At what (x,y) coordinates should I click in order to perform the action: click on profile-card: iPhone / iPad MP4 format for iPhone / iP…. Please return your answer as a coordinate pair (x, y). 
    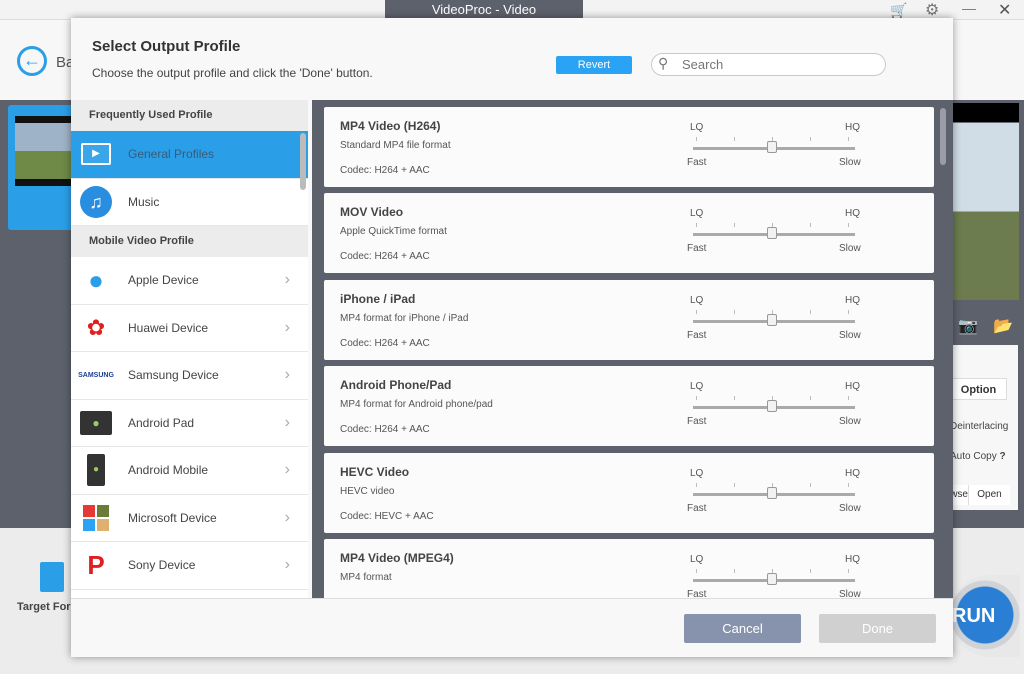
    Looking at the image, I should click on (629, 319).